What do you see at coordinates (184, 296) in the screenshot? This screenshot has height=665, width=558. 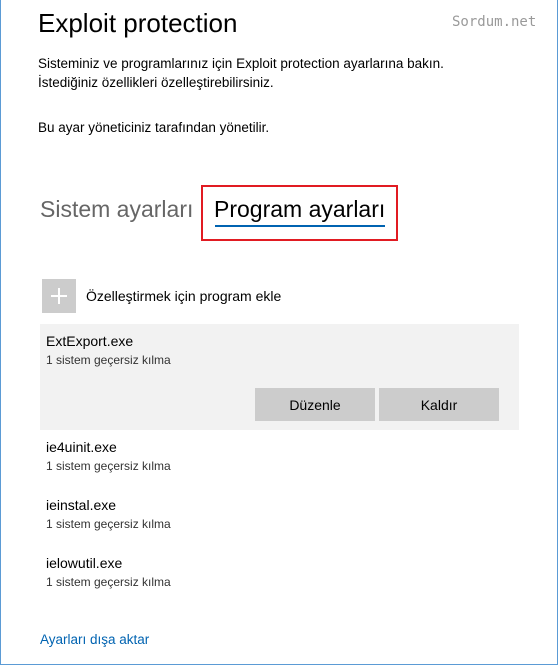 I see `add-program-label: Özelleştirmek için program ekle` at bounding box center [184, 296].